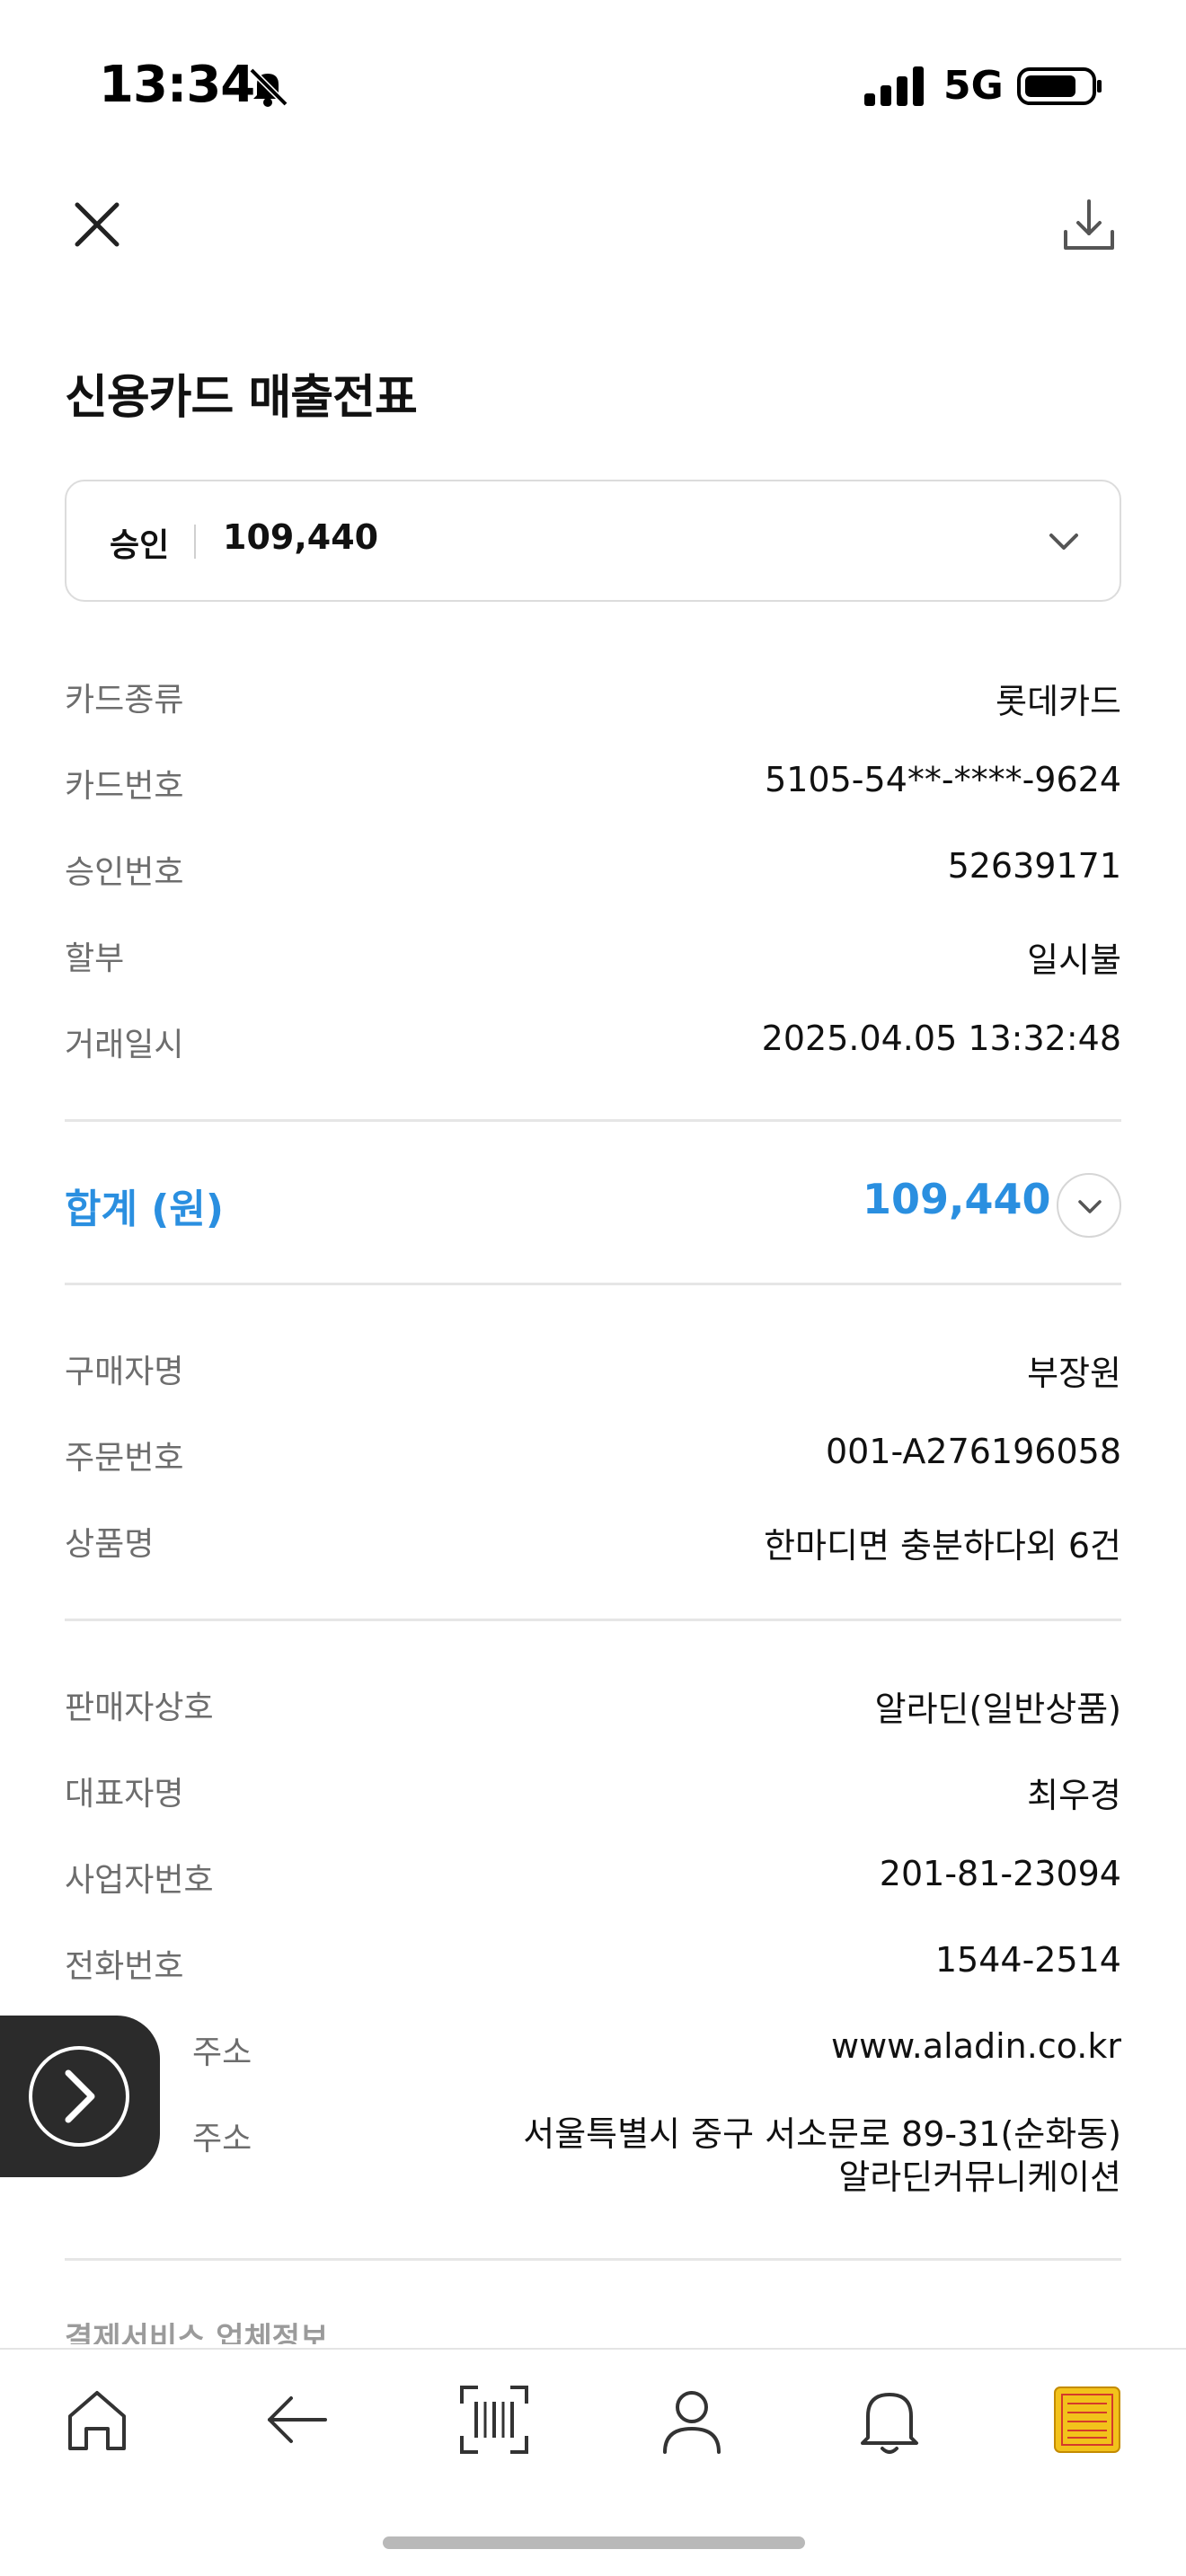 The width and height of the screenshot is (1186, 2576). I want to click on card-number-value: 5105-54**-****-9624, so click(943, 779).